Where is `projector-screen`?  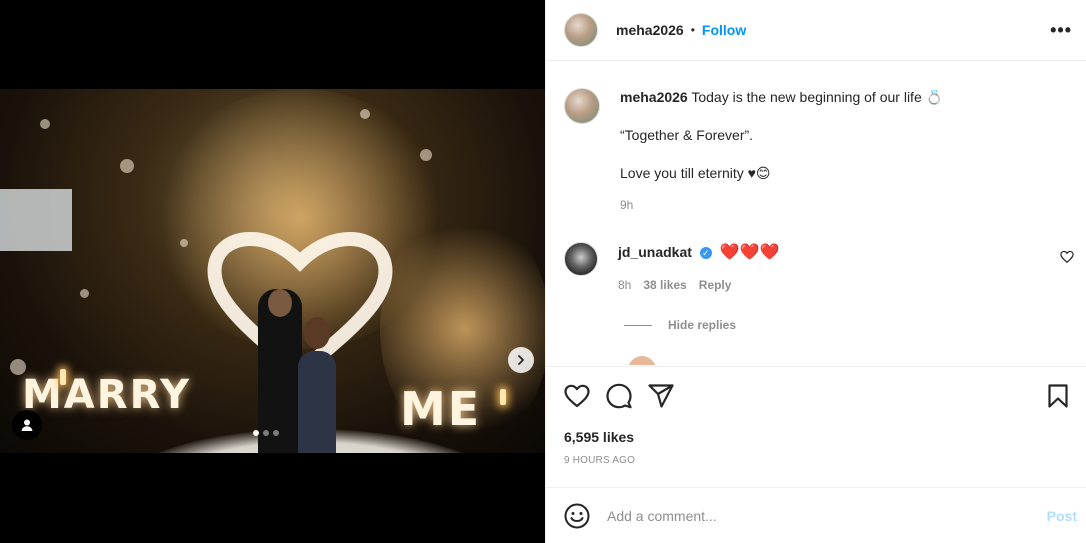 projector-screen is located at coordinates (36, 220).